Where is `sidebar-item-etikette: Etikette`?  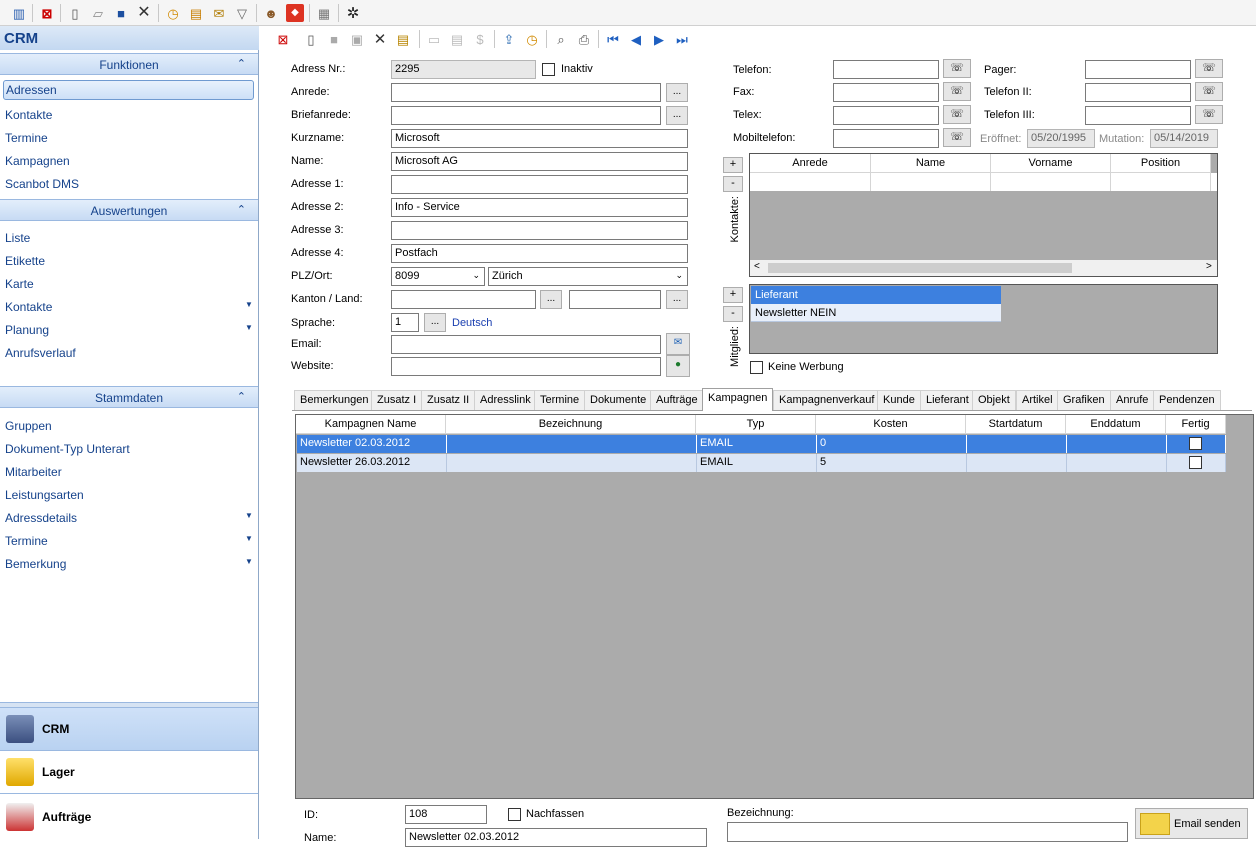 sidebar-item-etikette: Etikette is located at coordinates (25, 261).